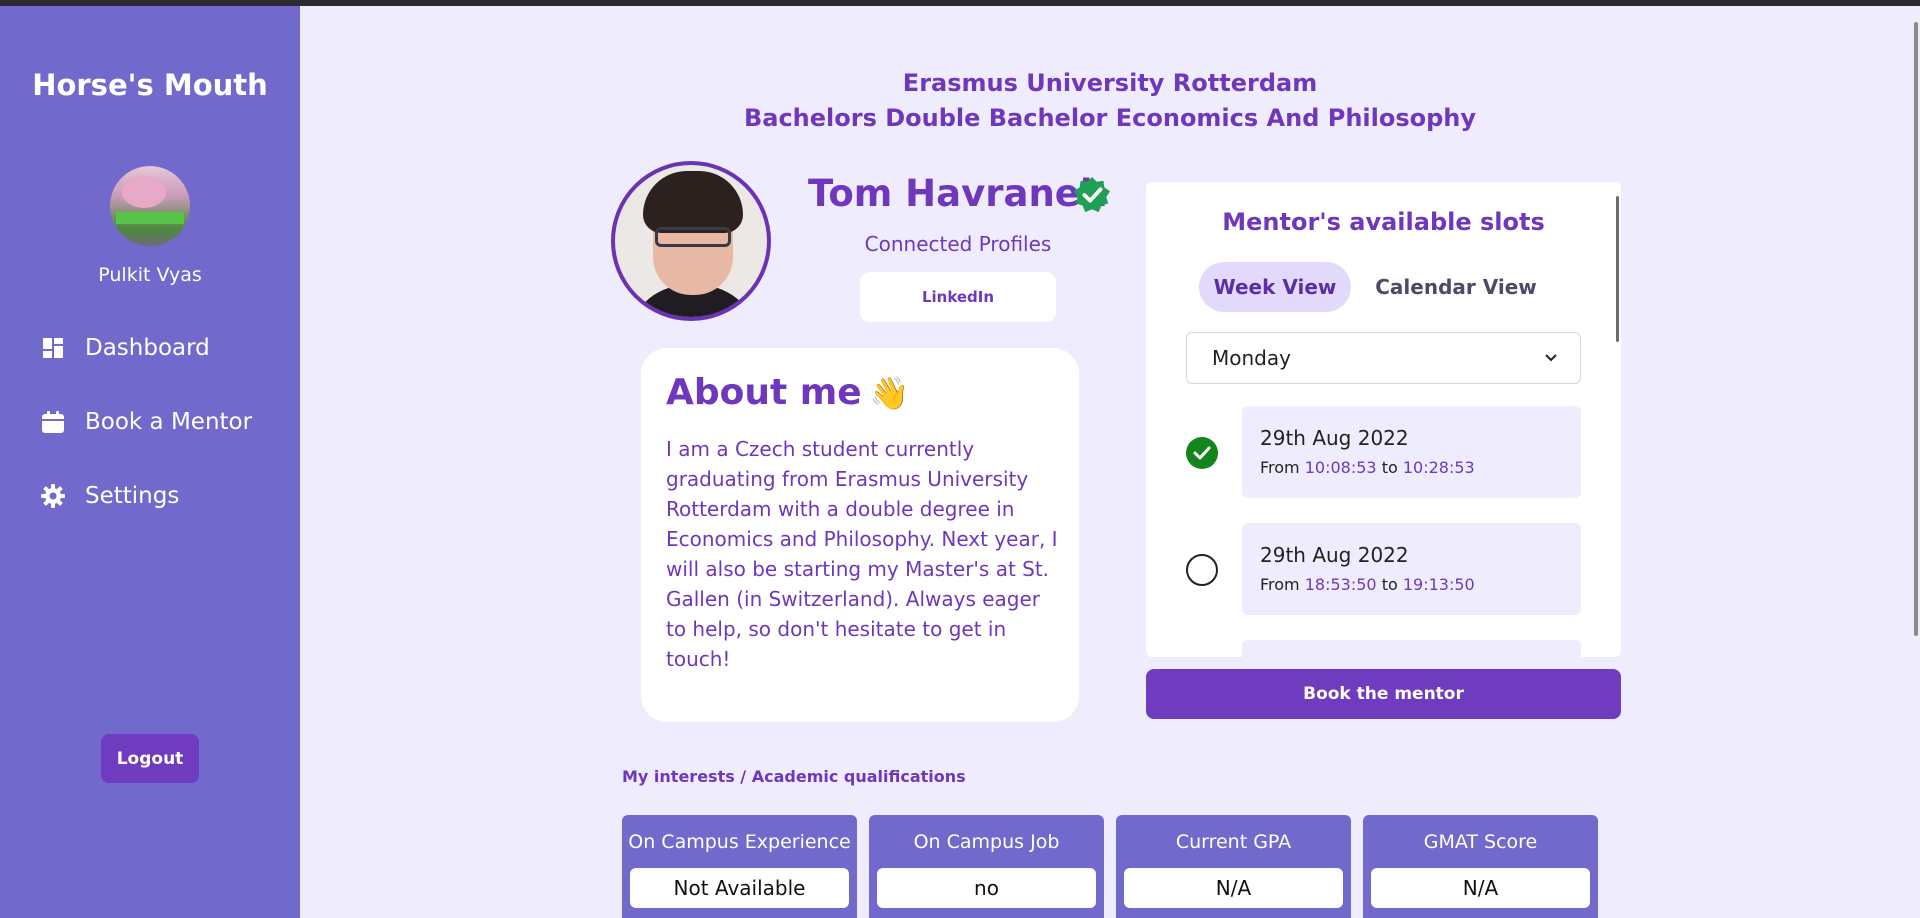 This screenshot has width=1920, height=918. I want to click on book-mentor-button: Book the mentor, so click(1383, 694).